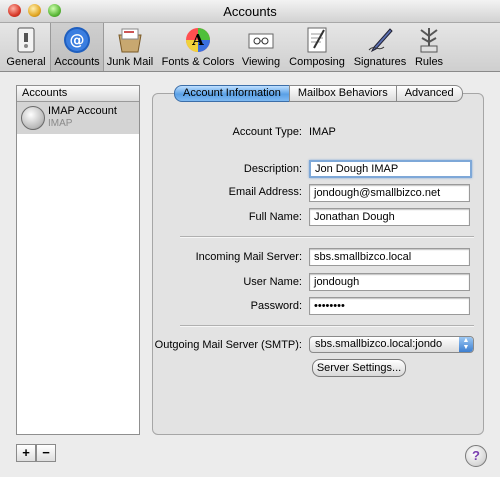 The height and width of the screenshot is (477, 500). Describe the element at coordinates (389, 217) in the screenshot. I see `full-name-field: Jonathan Dough` at that location.